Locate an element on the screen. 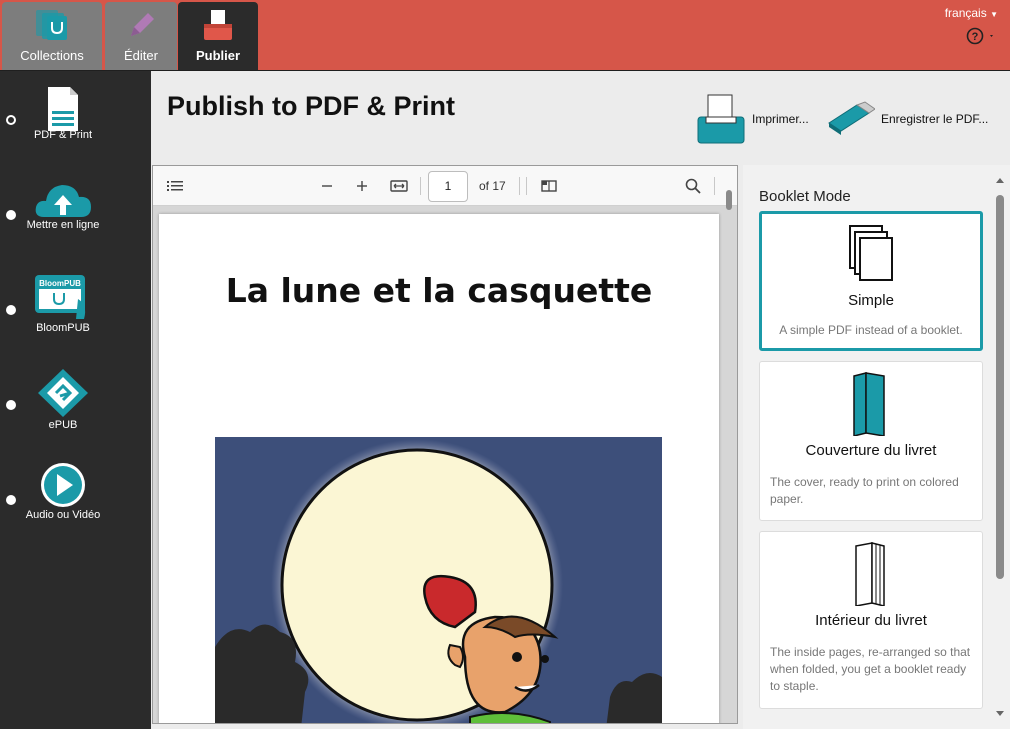 The image size is (1010, 729). booklet-option-title: Intérieur du livret is located at coordinates (871, 620).